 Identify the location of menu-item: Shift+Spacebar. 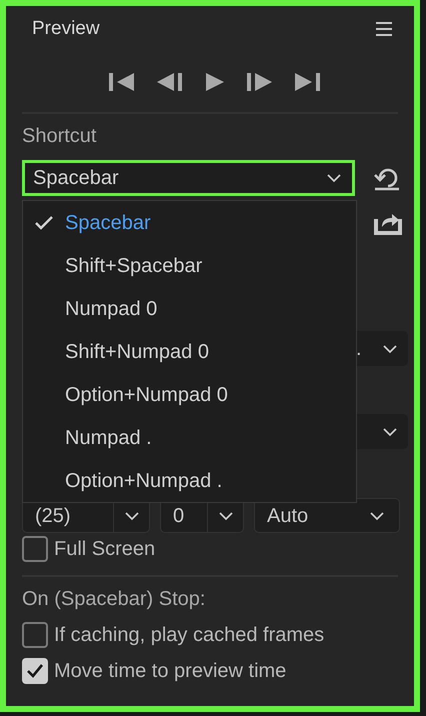
(189, 265).